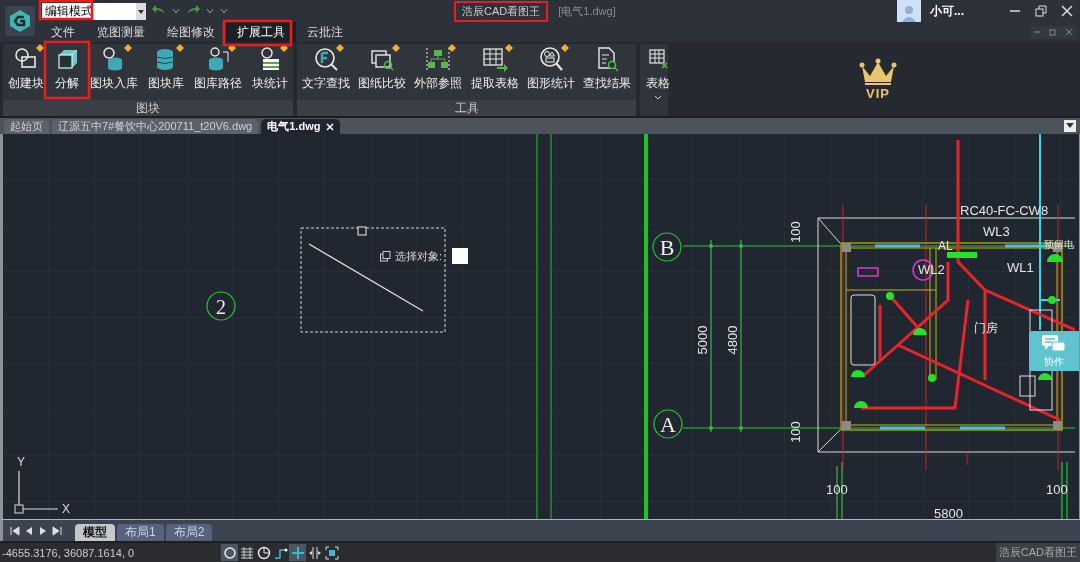 The width and height of the screenshot is (1080, 562). What do you see at coordinates (261, 32) in the screenshot?
I see `menu-tab: 扩展工具` at bounding box center [261, 32].